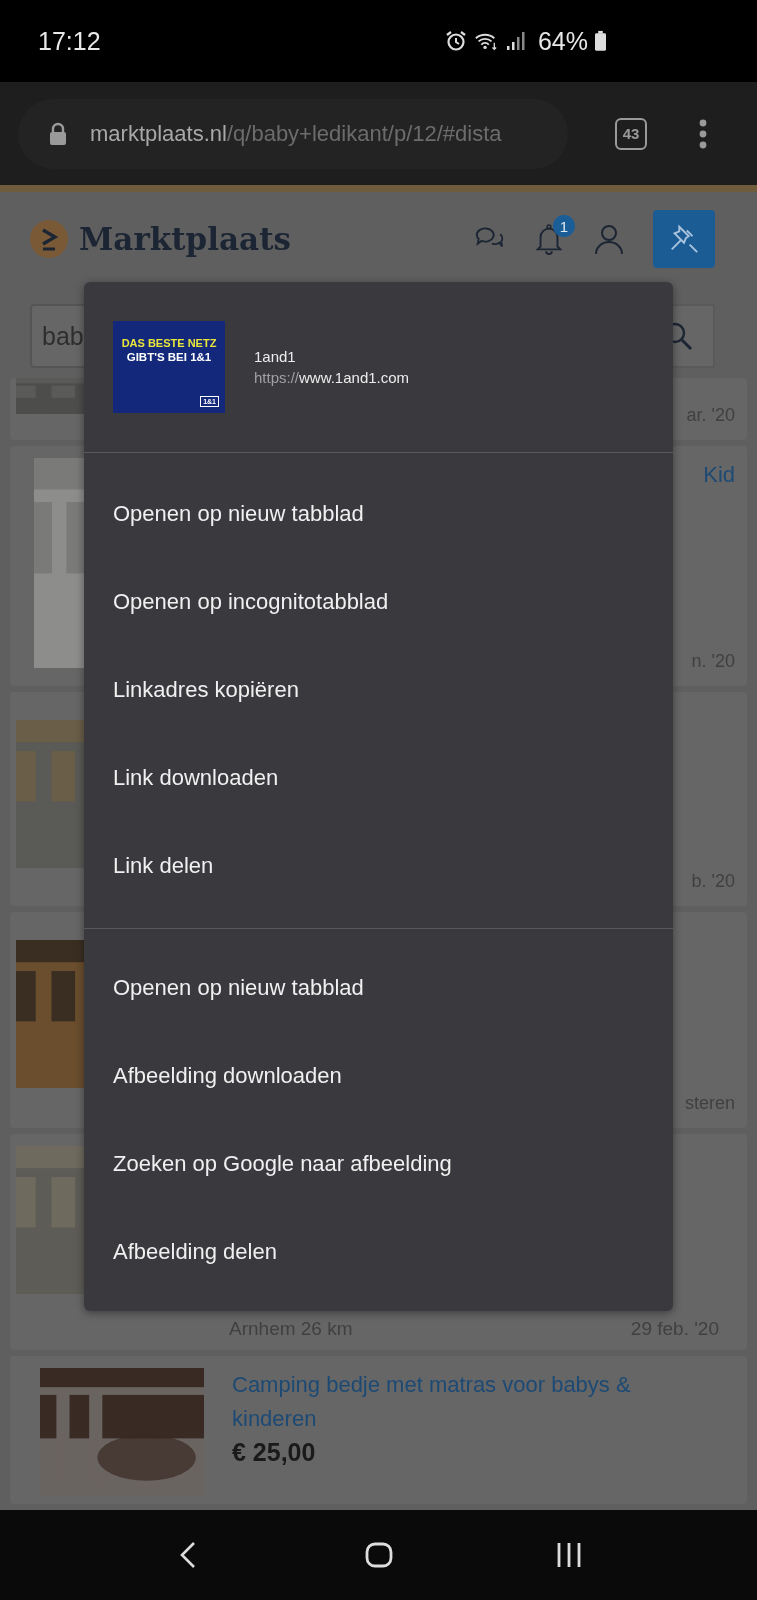  I want to click on address-bar: marktplaats.nl/q/baby+ledikant/p/12/#dista, so click(293, 133).